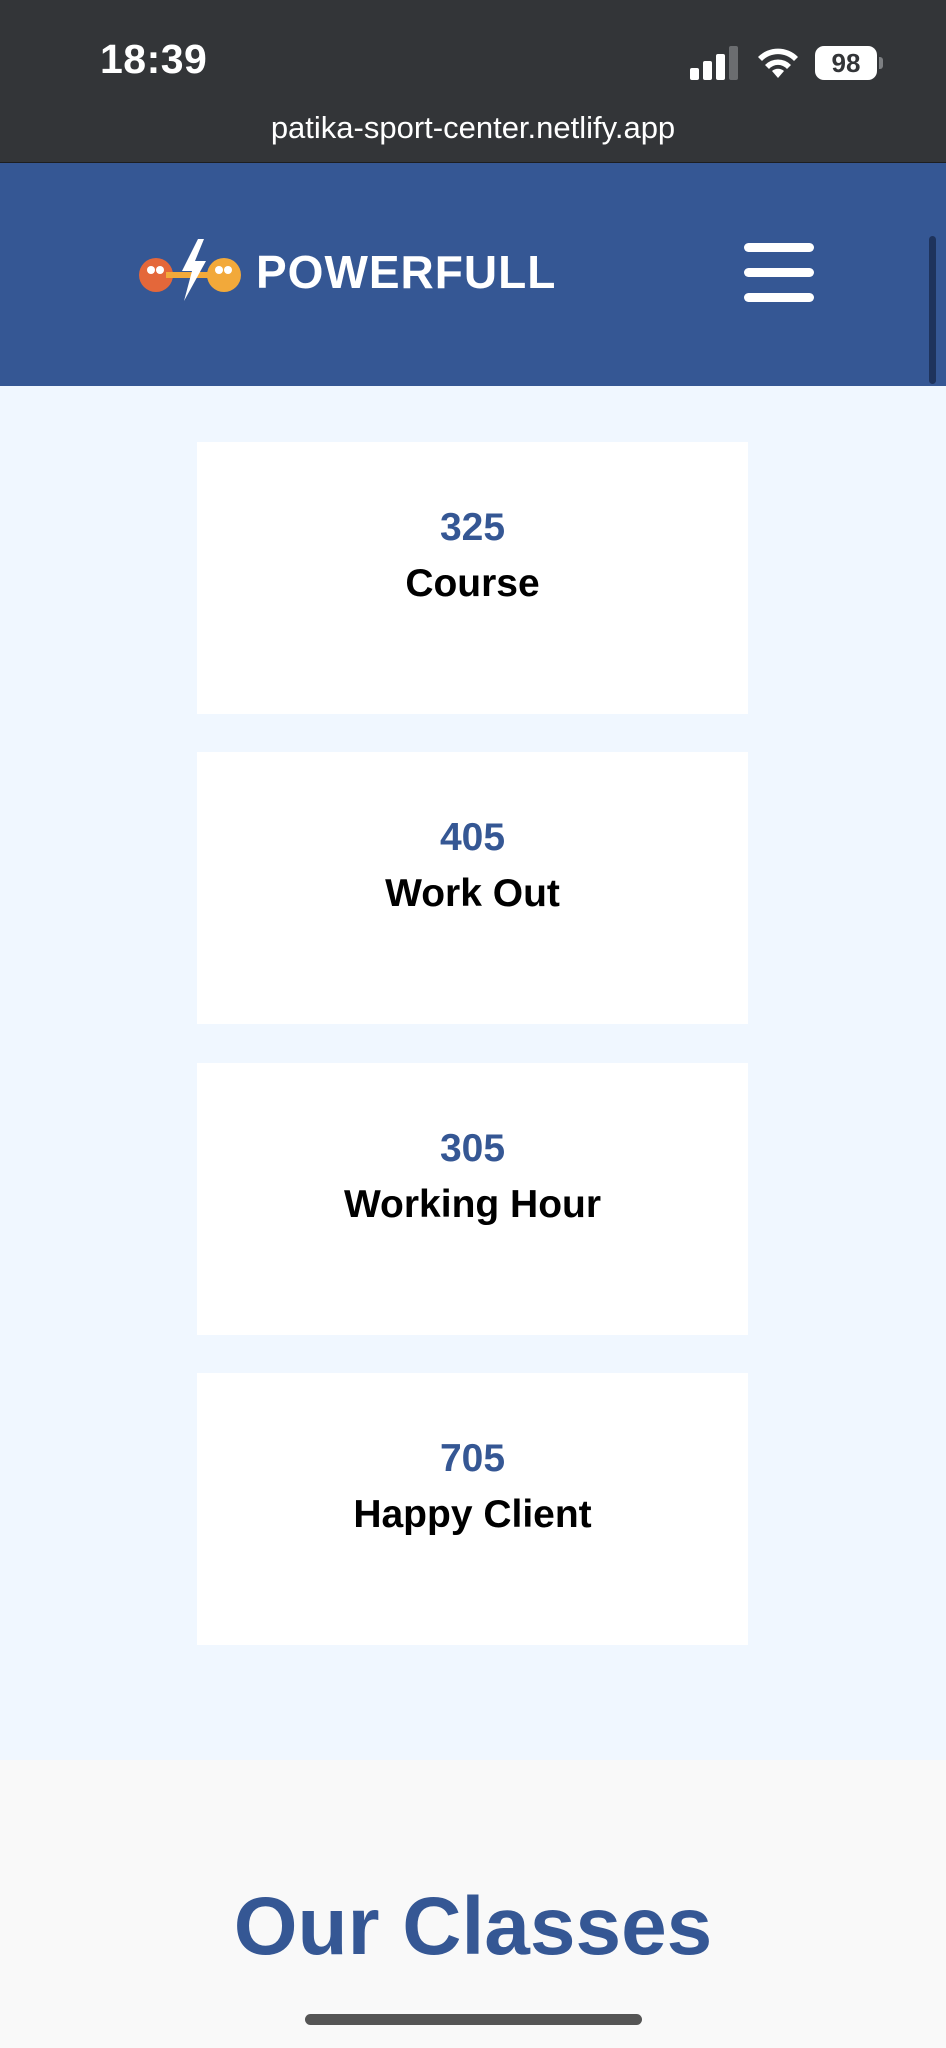  Describe the element at coordinates (472, 837) in the screenshot. I see `stat-number: 405` at that location.